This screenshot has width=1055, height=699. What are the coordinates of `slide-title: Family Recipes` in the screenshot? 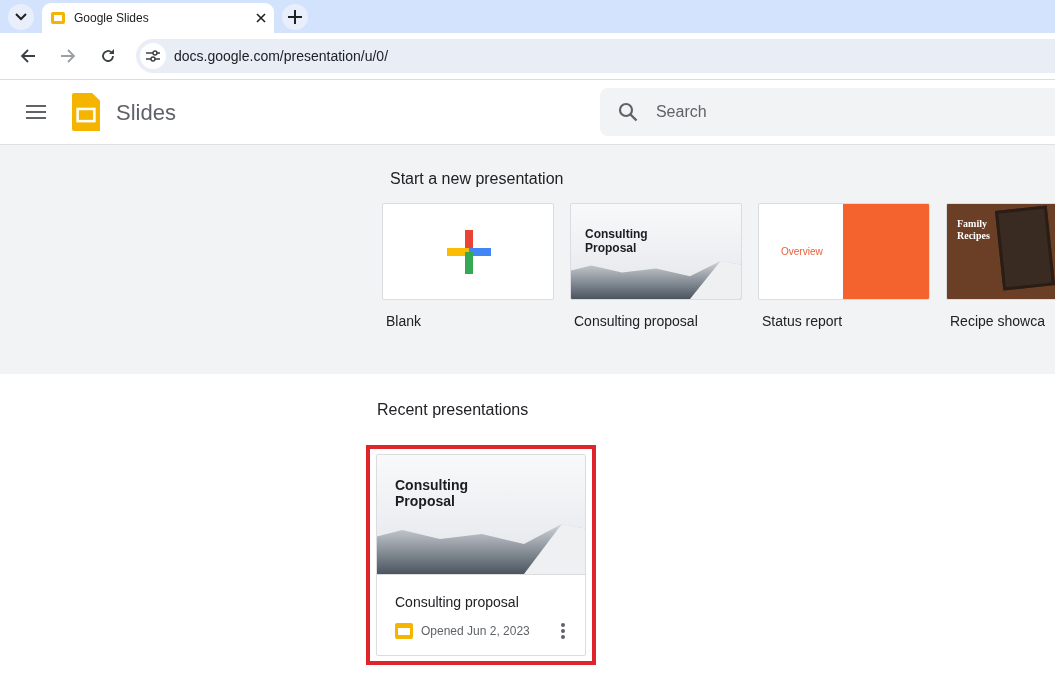 It's located at (974, 229).